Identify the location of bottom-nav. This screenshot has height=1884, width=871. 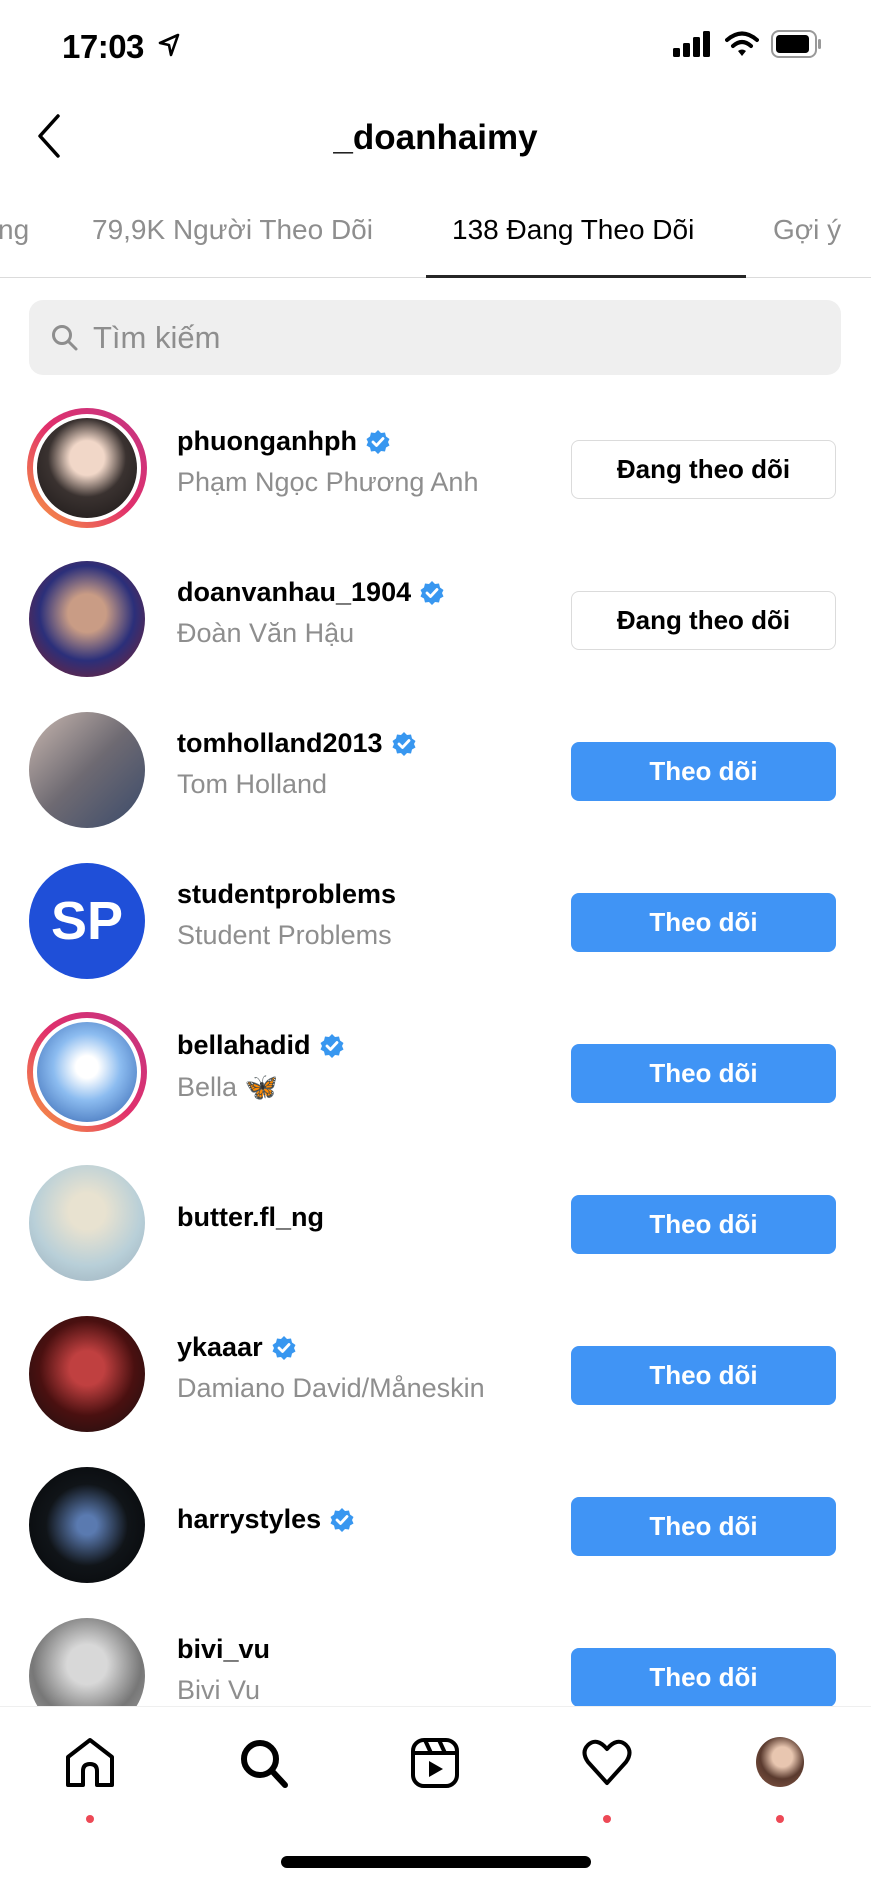
(435, 1764).